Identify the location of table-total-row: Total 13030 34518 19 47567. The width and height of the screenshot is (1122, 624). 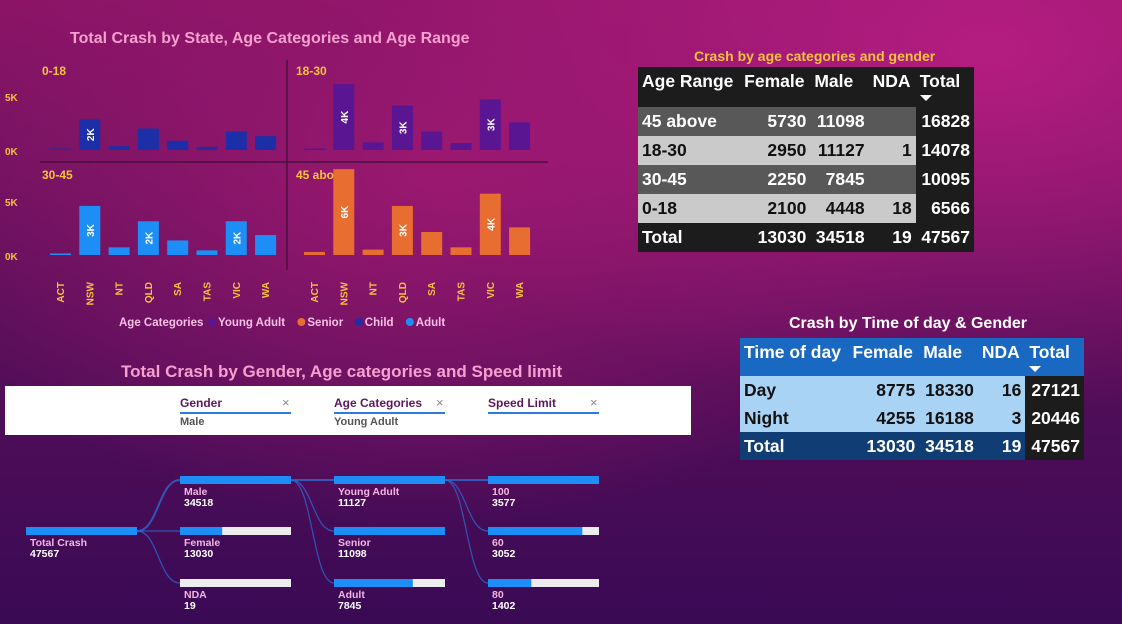
(912, 446).